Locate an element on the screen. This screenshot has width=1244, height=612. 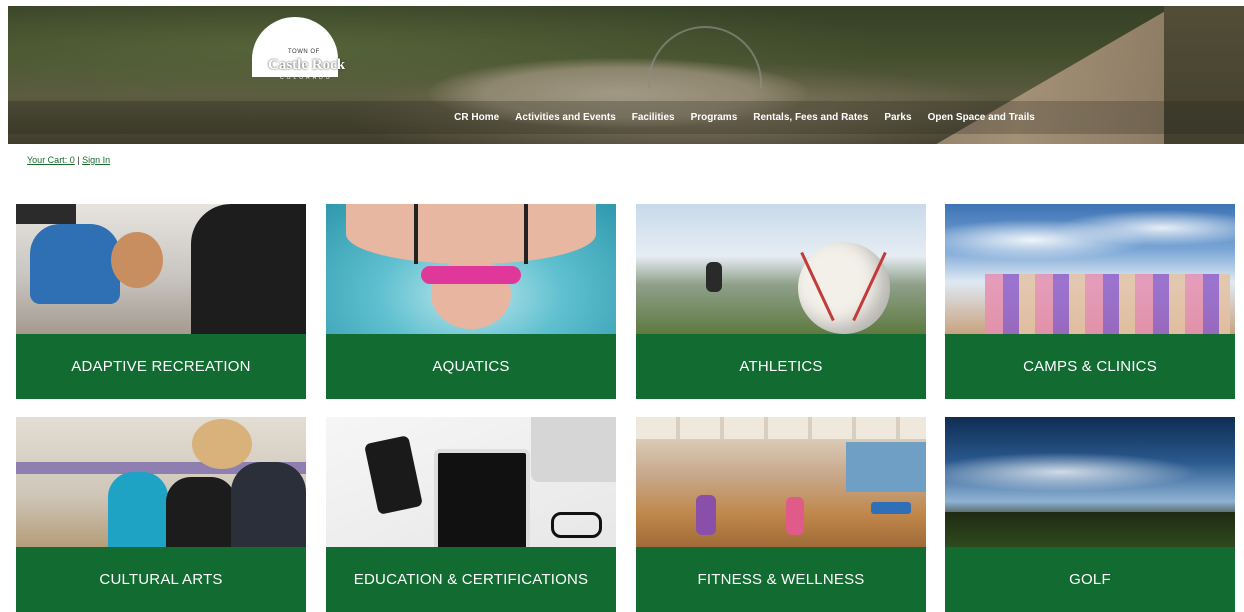
nav-cr-home: CR Home is located at coordinates (476, 117).